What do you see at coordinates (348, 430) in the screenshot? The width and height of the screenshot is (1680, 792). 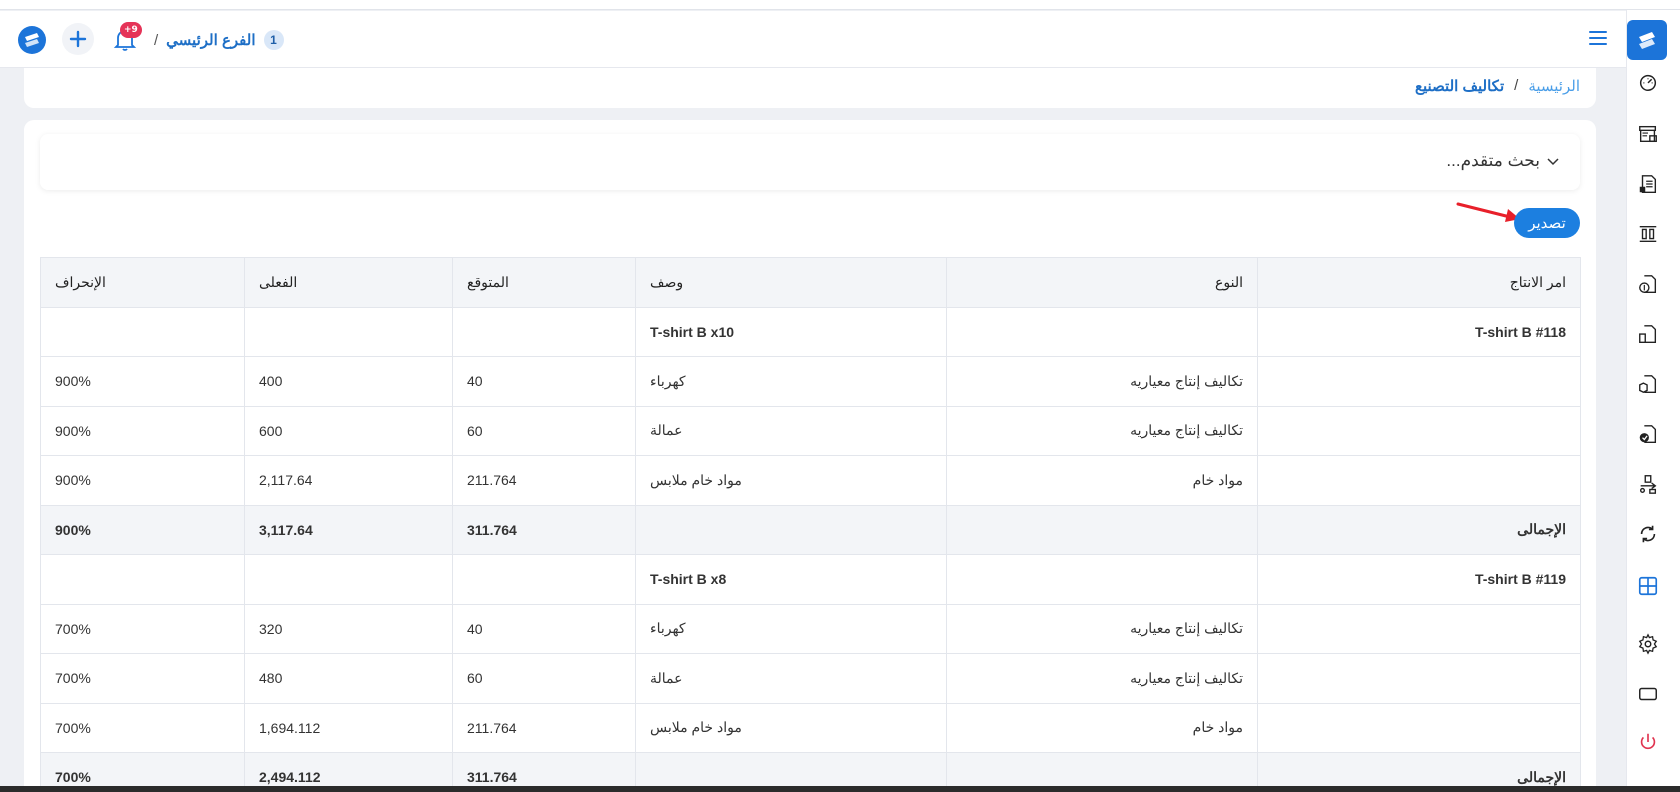 I see `cell-actual: 600` at bounding box center [348, 430].